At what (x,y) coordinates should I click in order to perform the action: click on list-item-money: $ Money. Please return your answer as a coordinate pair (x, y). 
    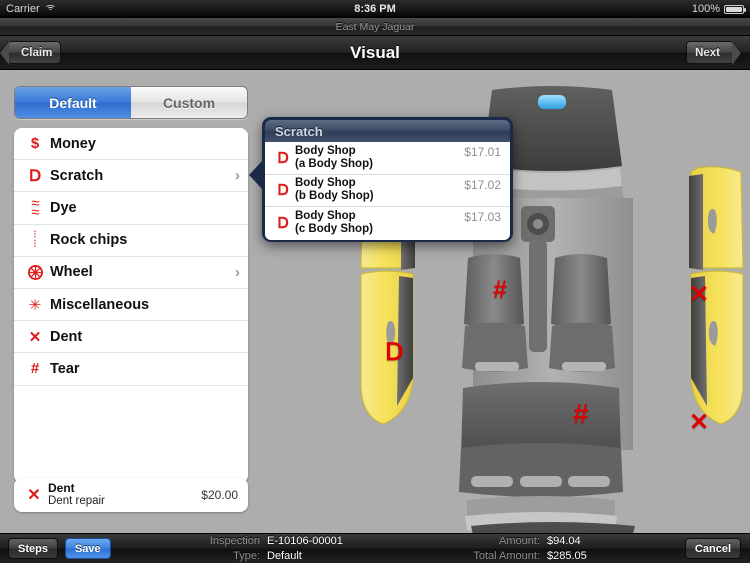
    Looking at the image, I should click on (131, 144).